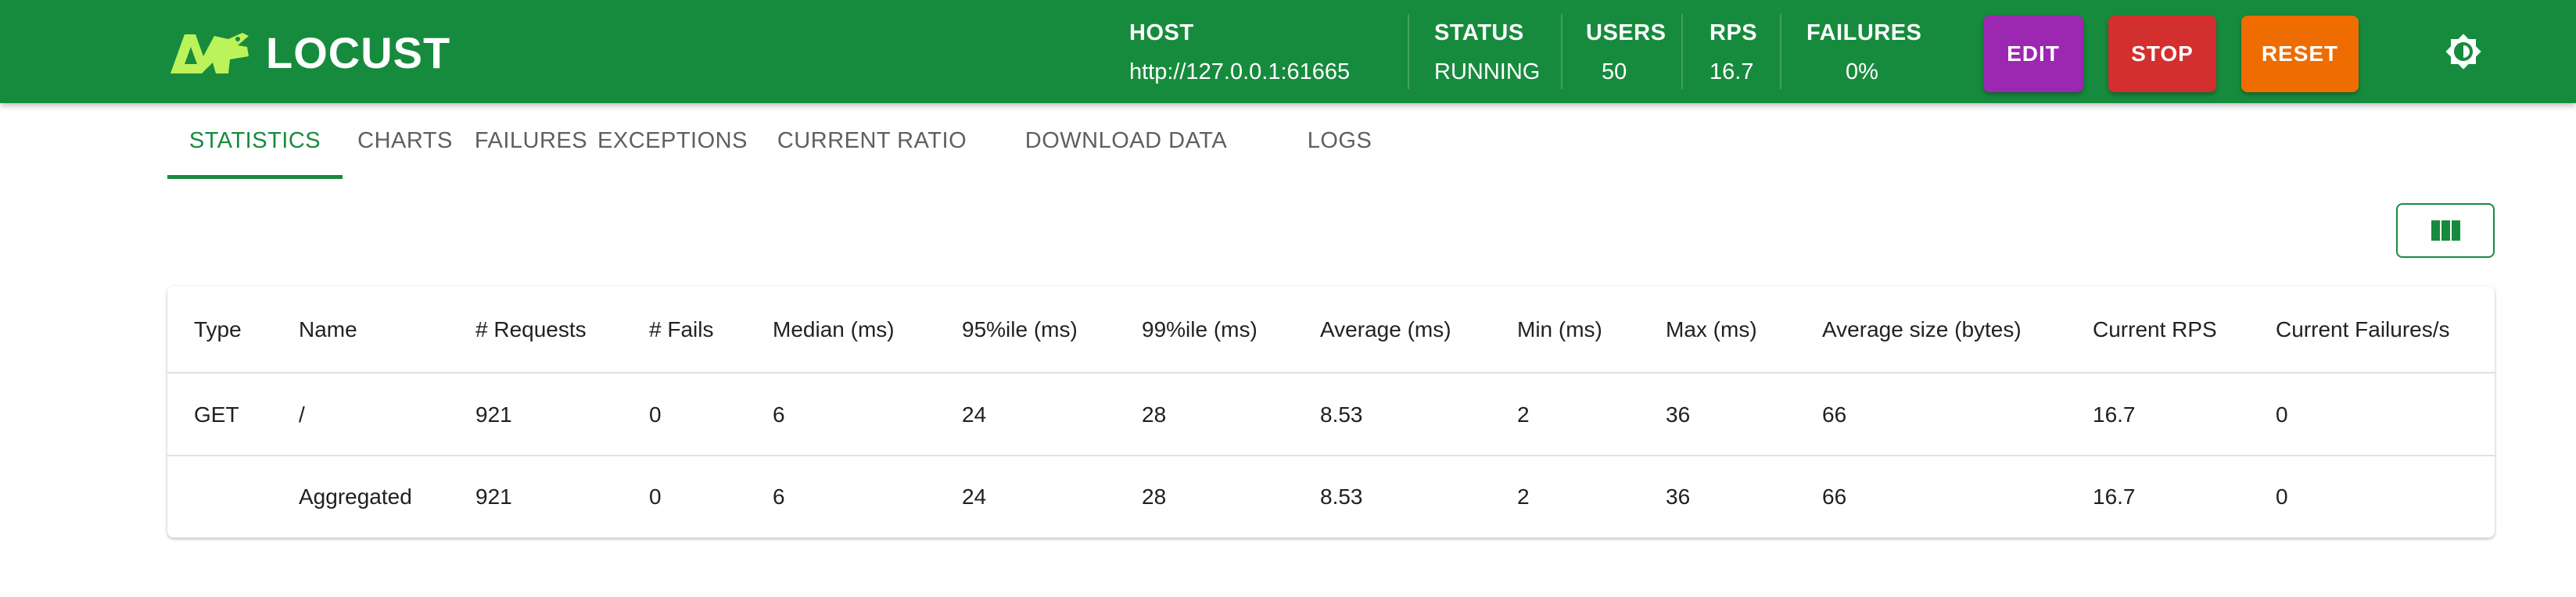 The image size is (2576, 597). I want to click on column-header-average: Average (ms), so click(1385, 330).